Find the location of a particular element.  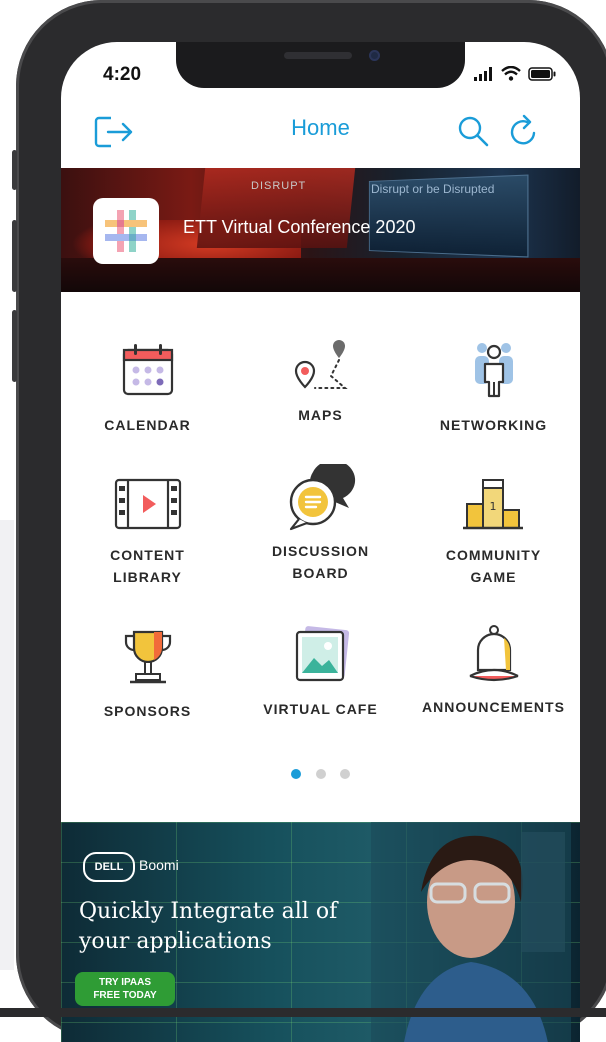

signal-icon is located at coordinates (483, 73).